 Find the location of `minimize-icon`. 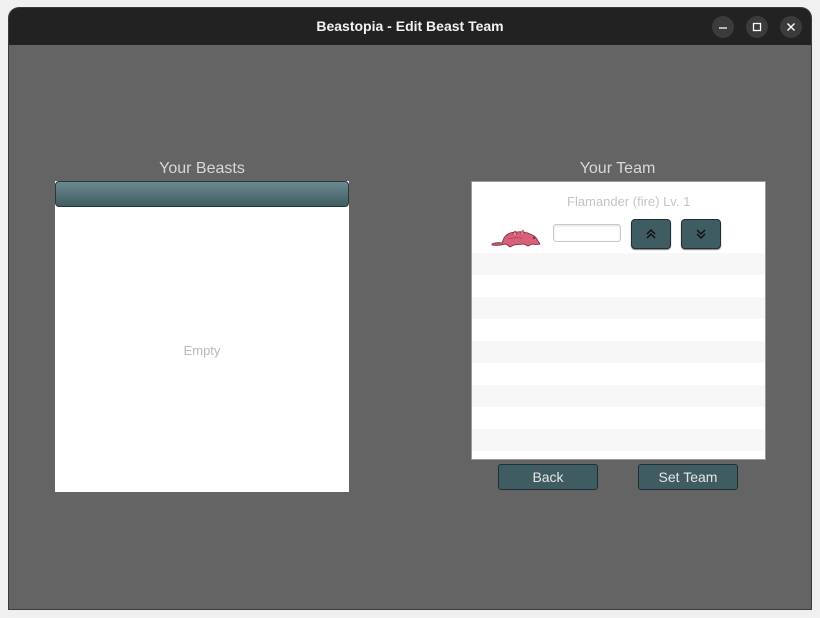

minimize-icon is located at coordinates (723, 28).